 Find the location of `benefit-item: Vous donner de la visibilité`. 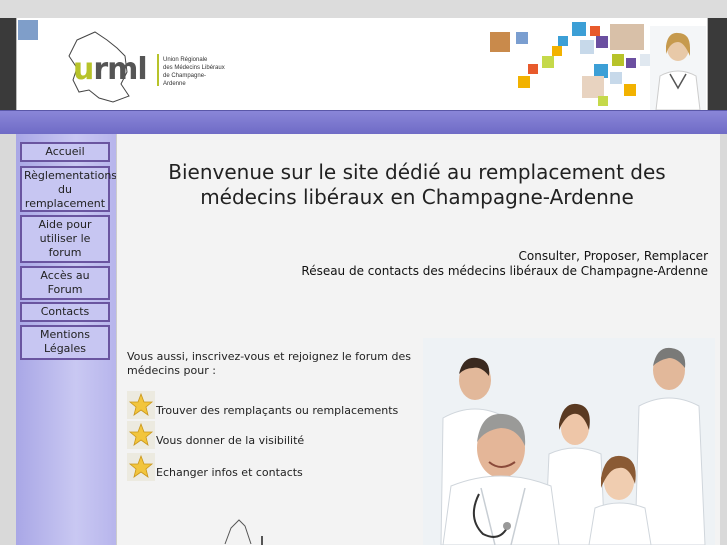

benefit-item: Vous donner de la visibilité is located at coordinates (215, 435).